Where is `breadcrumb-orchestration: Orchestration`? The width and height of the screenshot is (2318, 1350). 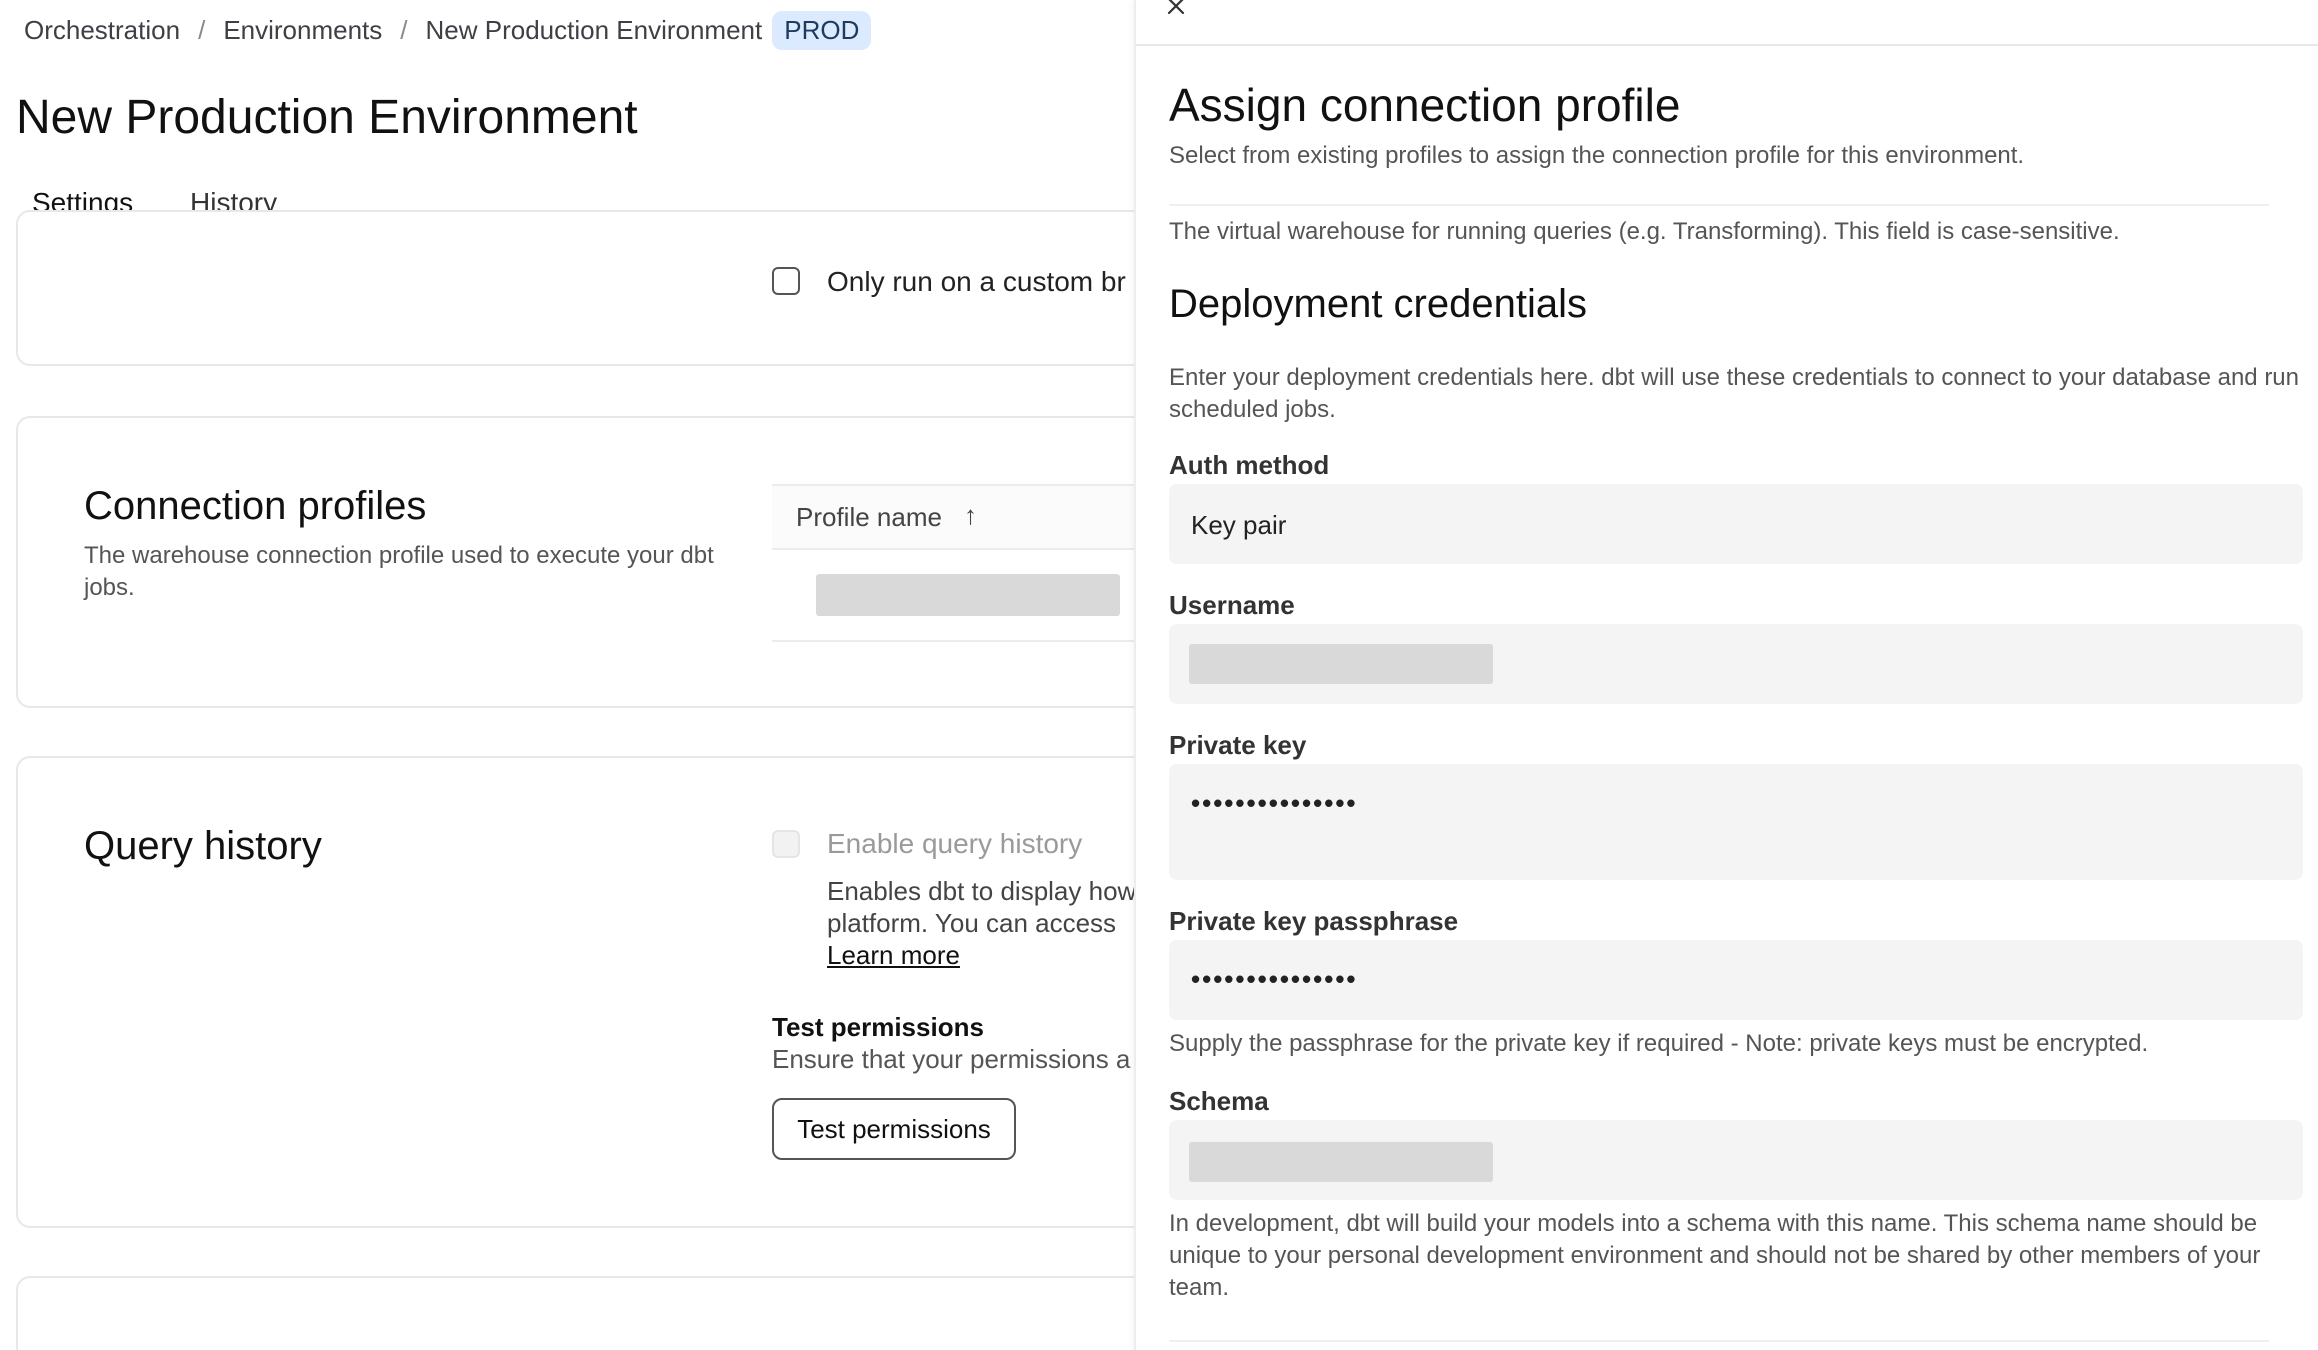 breadcrumb-orchestration: Orchestration is located at coordinates (102, 30).